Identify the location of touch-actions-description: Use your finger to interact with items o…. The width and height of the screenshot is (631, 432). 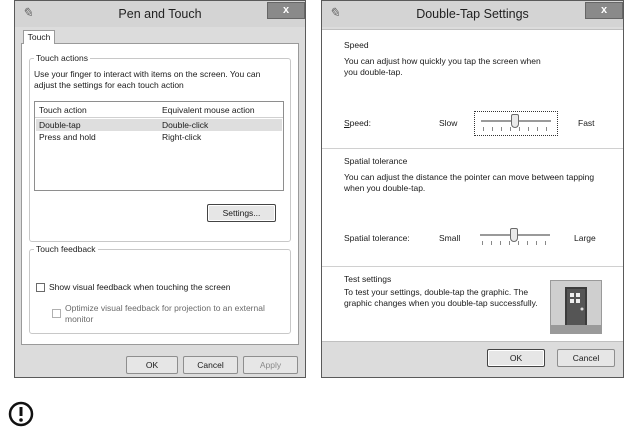
(147, 79).